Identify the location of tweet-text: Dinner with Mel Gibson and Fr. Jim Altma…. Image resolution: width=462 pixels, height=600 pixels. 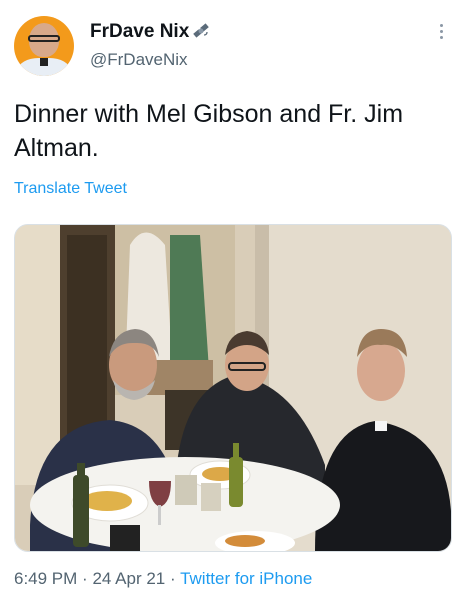
(209, 131).